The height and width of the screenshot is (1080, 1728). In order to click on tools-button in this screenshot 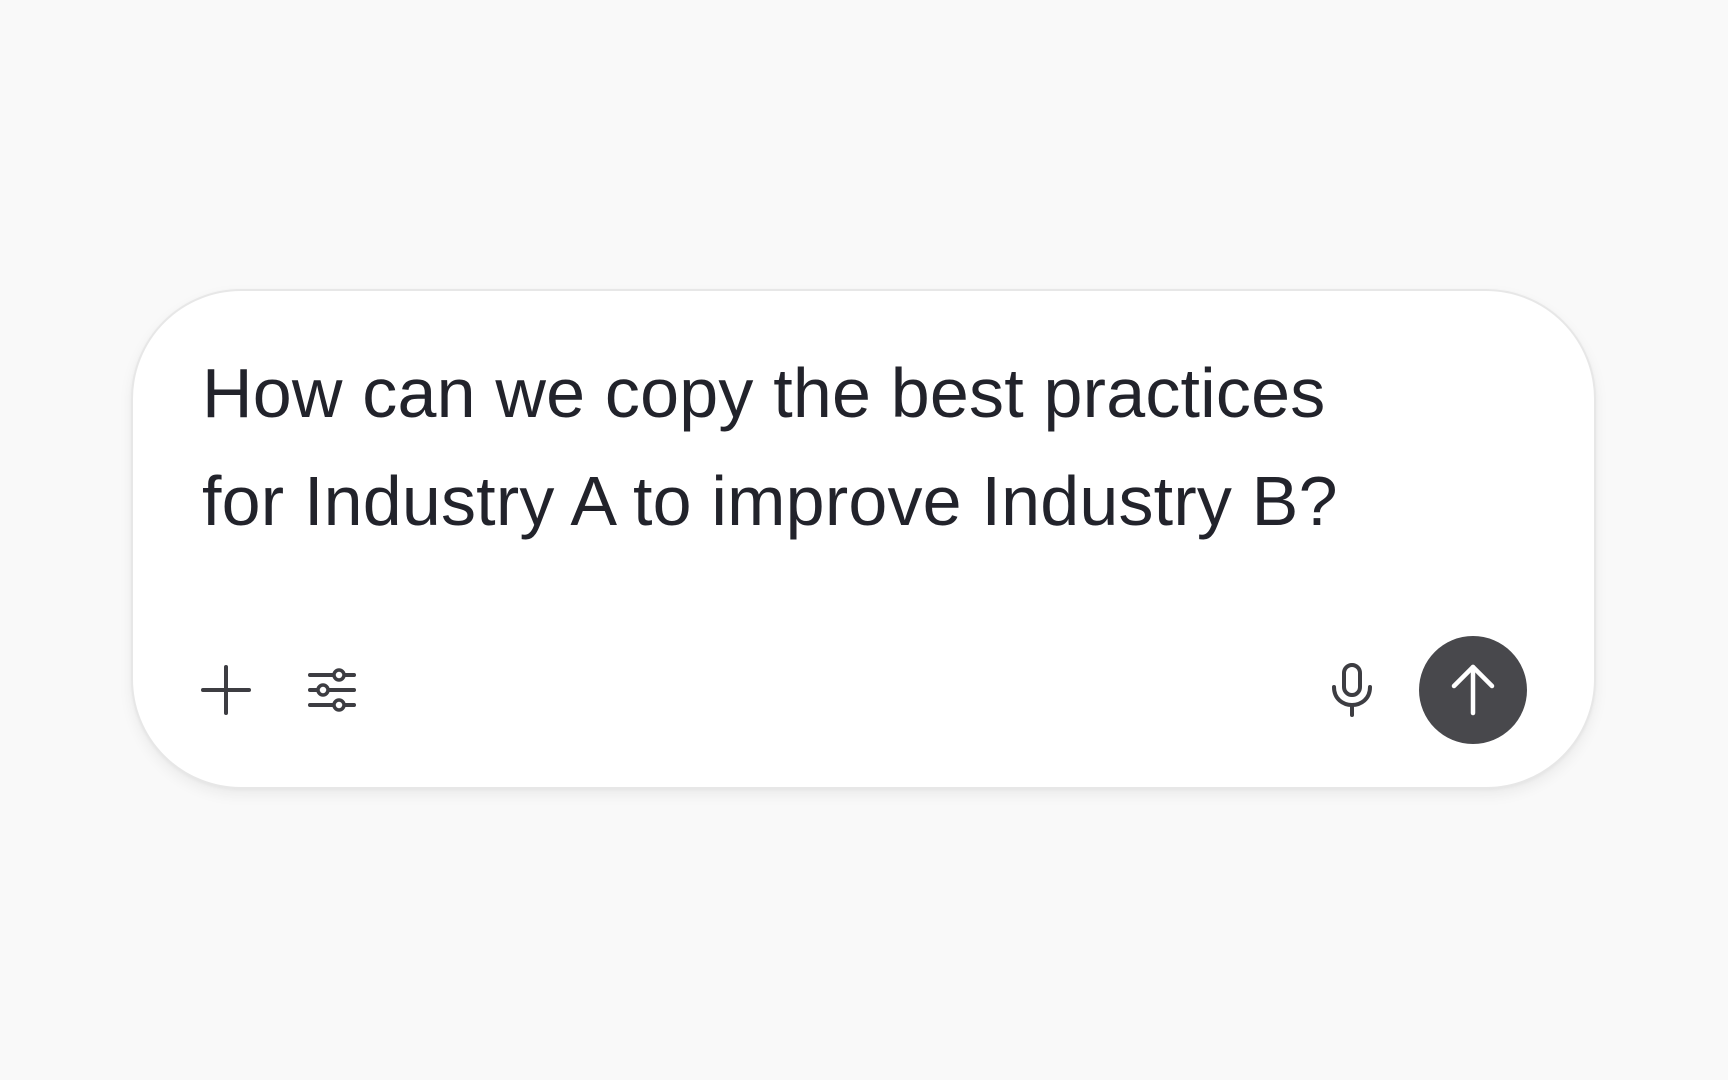, I will do `click(332, 690)`.